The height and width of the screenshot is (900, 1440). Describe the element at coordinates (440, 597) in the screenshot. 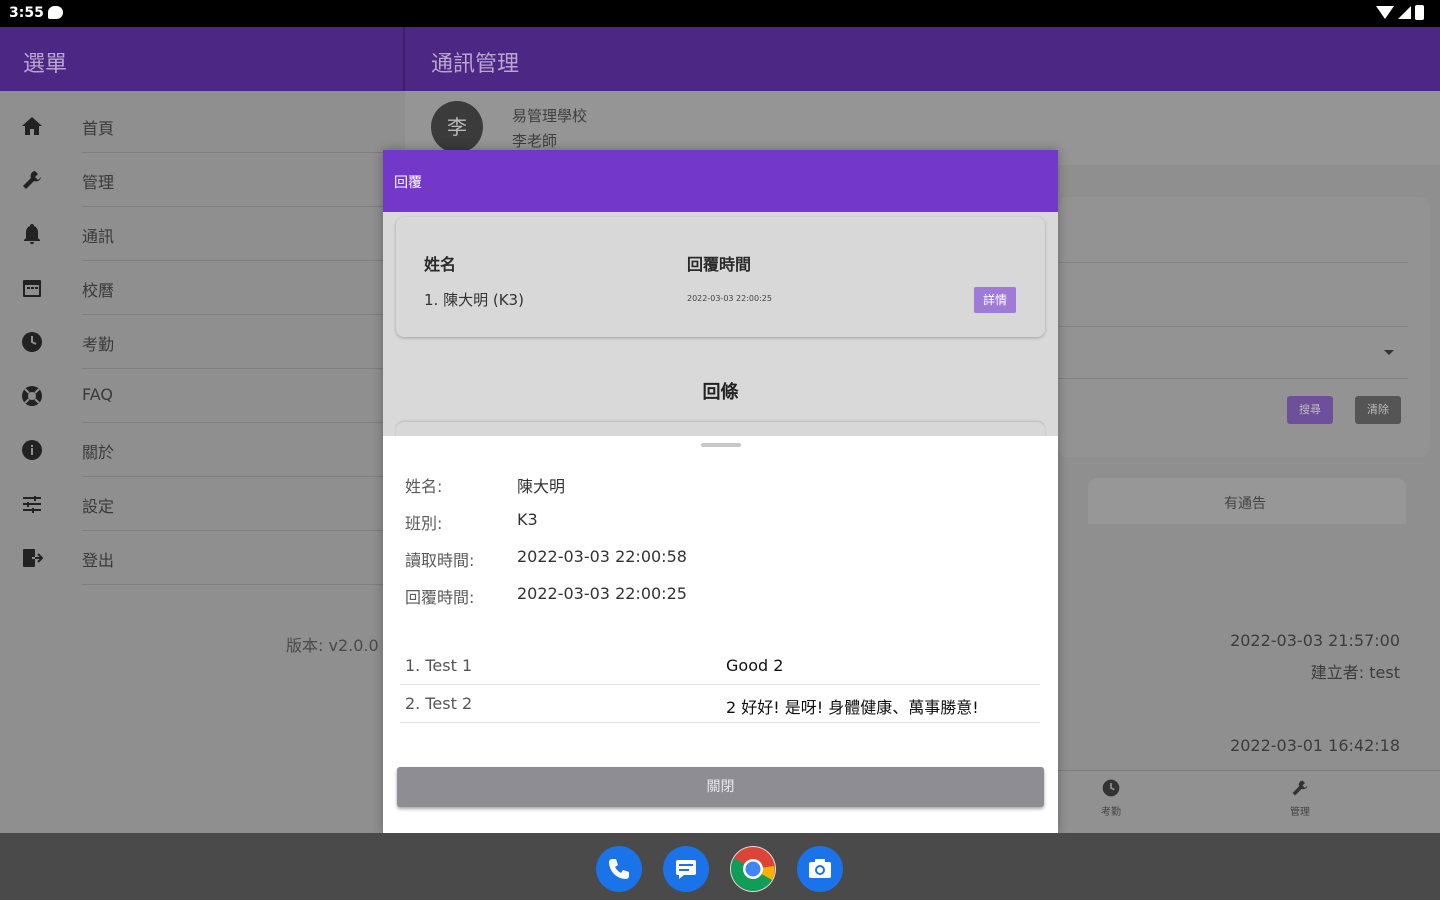

I see `info-label: 回覆時間:` at that location.